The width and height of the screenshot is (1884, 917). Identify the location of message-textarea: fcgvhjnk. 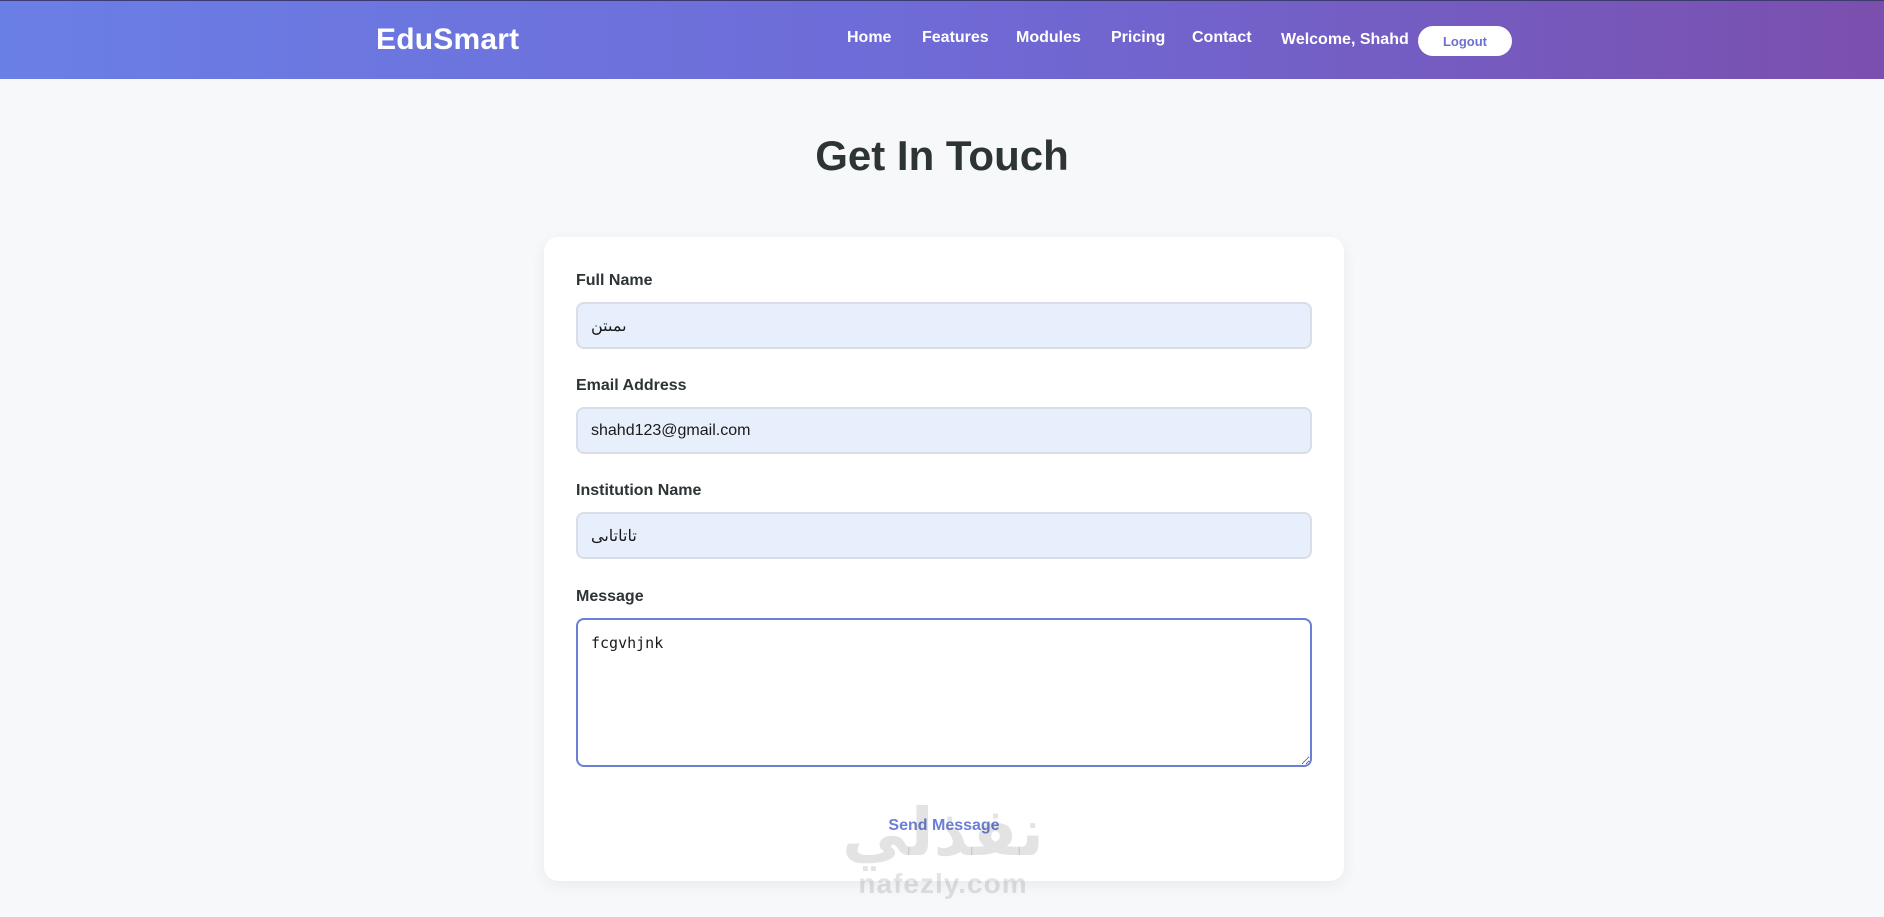
(944, 692).